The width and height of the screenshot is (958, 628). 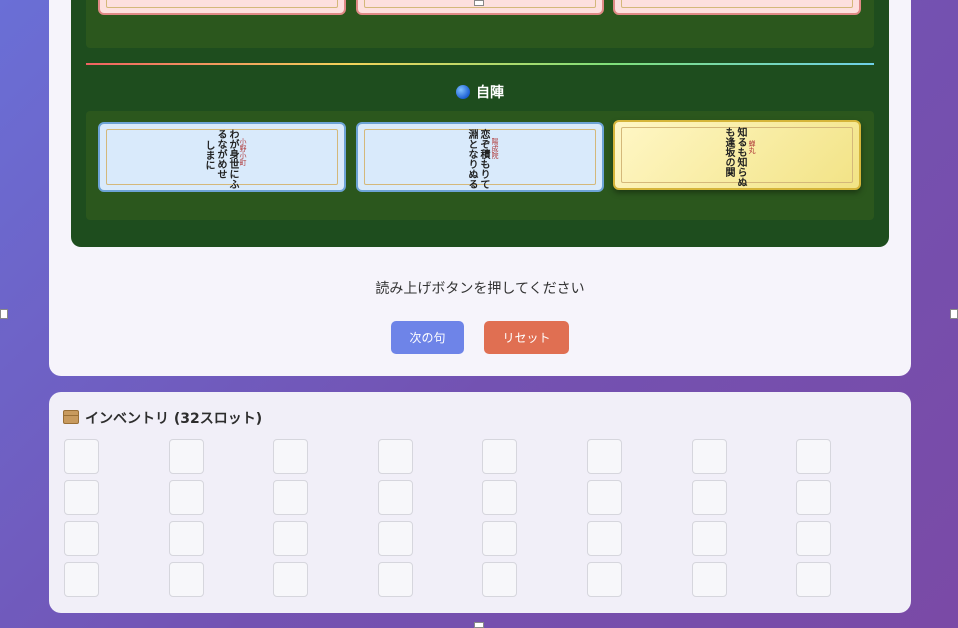 I want to click on card-poet: 蝉丸, so click(x=752, y=147).